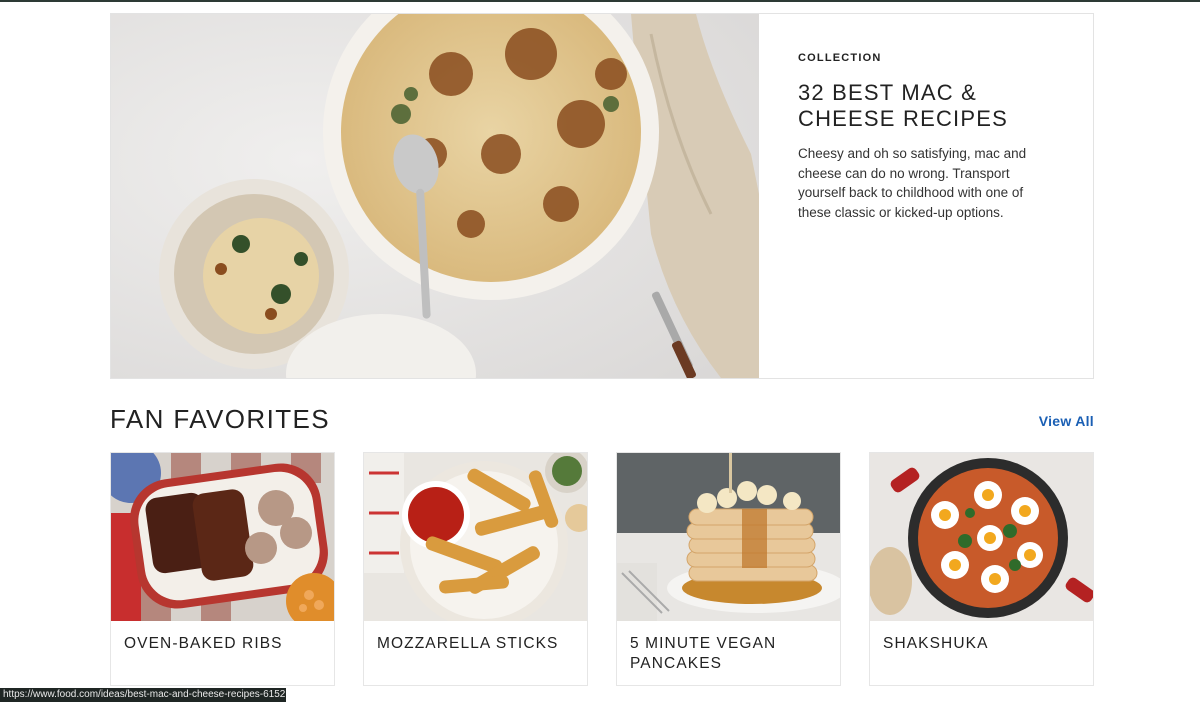 This screenshot has height=702, width=1200. What do you see at coordinates (220, 419) in the screenshot?
I see `fan-favorites-heading: FAN FAVORITES` at bounding box center [220, 419].